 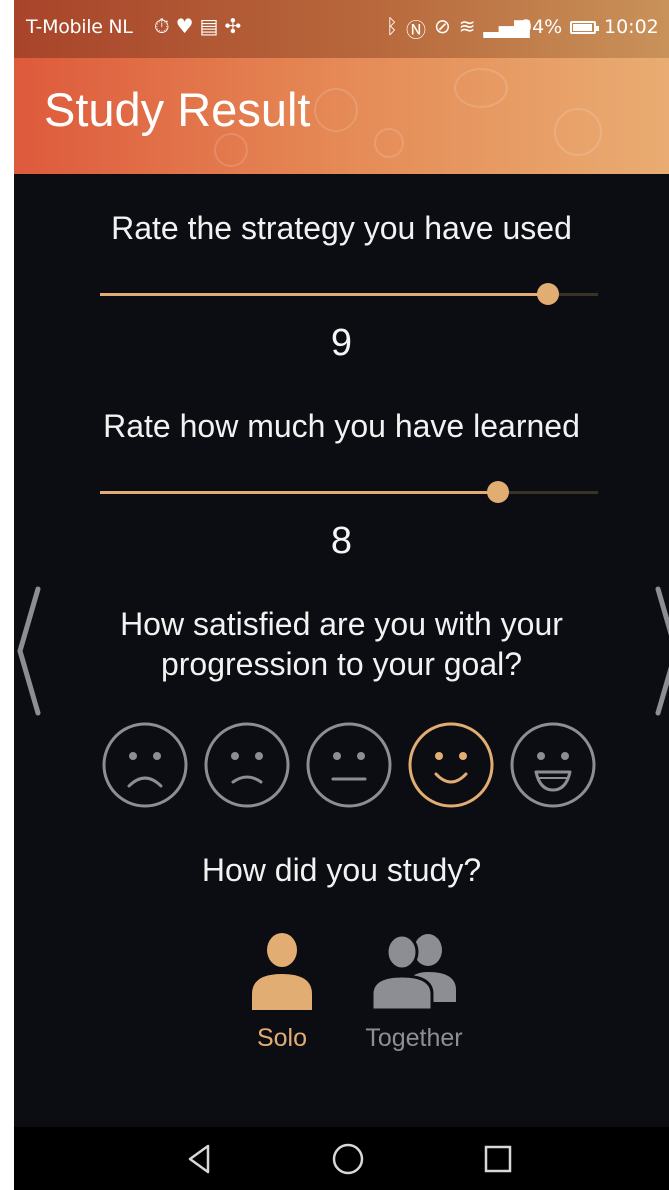 I want to click on back-button, so click(x=200, y=1159).